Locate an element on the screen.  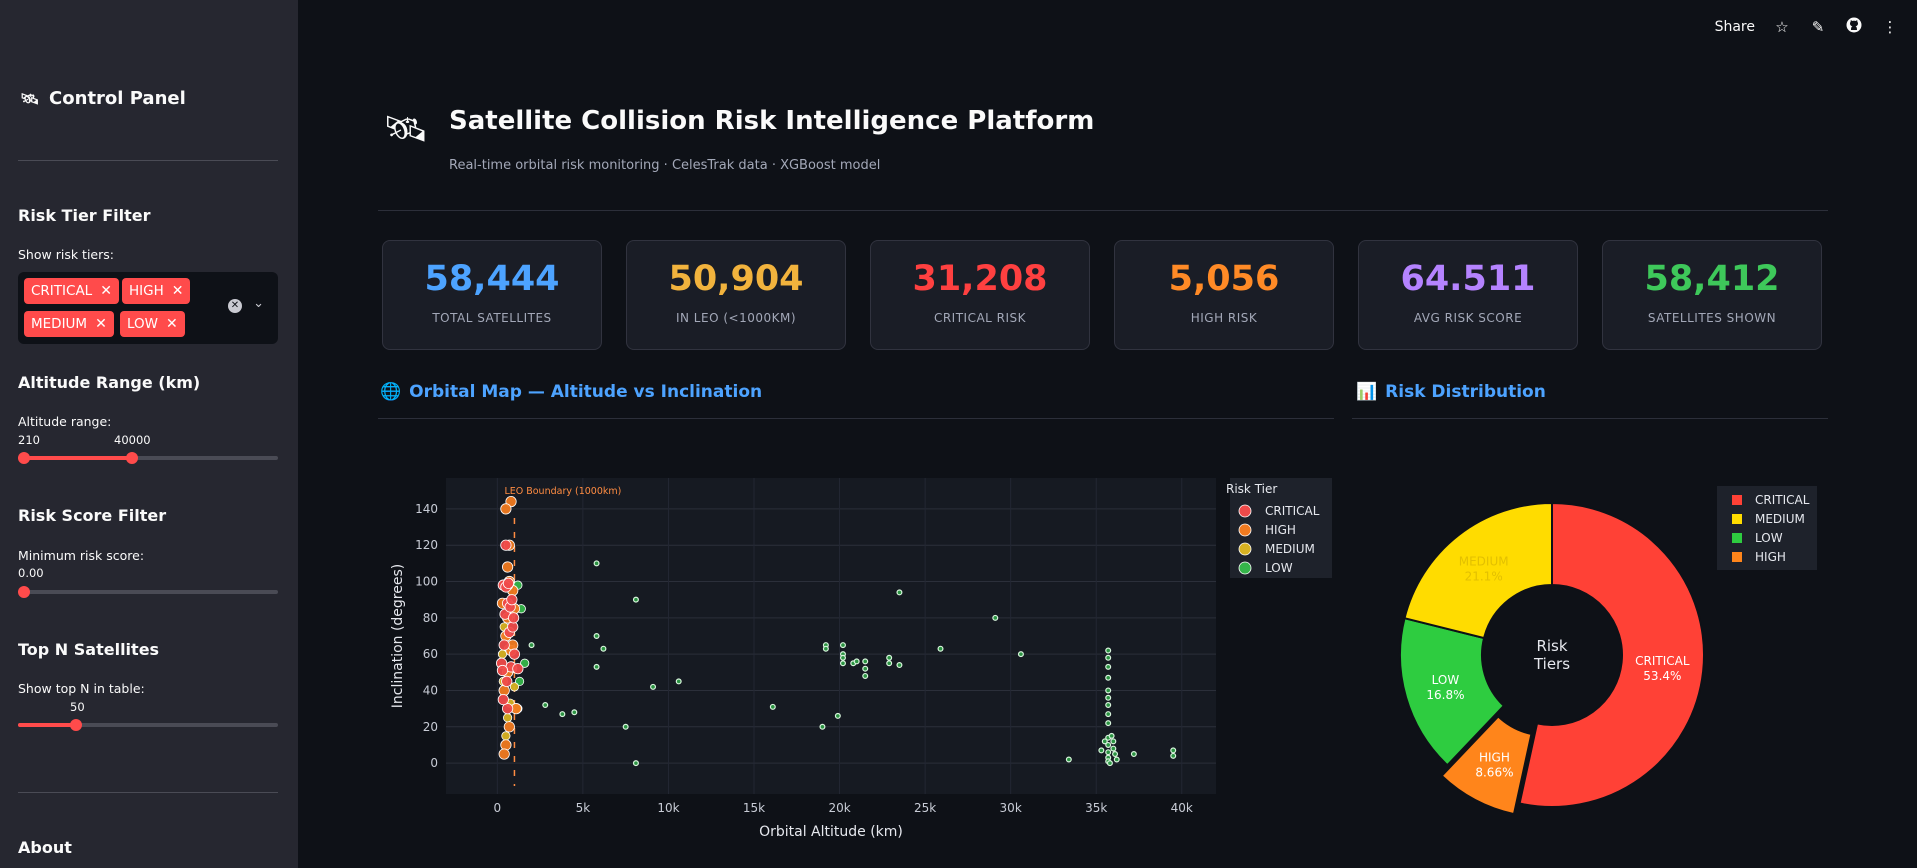
legend-marker-high is located at coordinates (1245, 530).